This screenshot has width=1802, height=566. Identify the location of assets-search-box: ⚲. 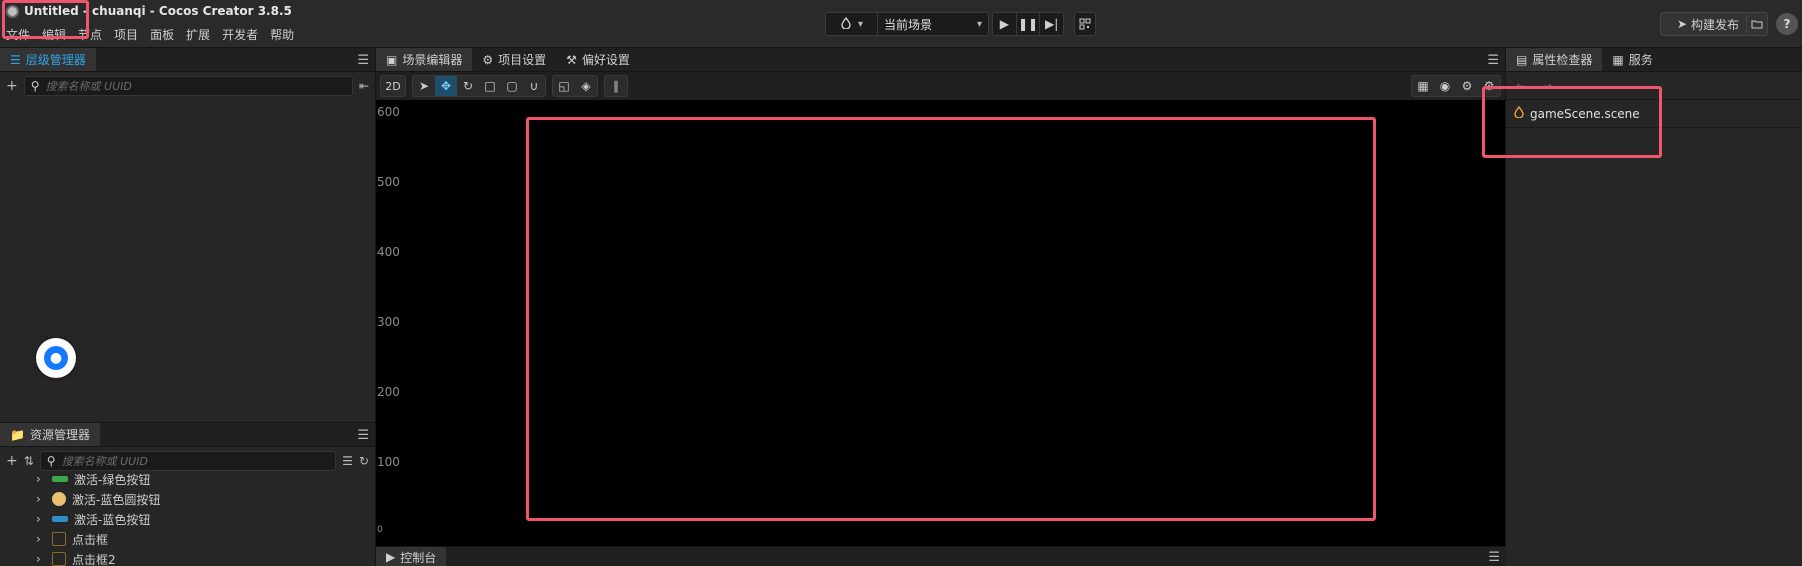
(188, 461).